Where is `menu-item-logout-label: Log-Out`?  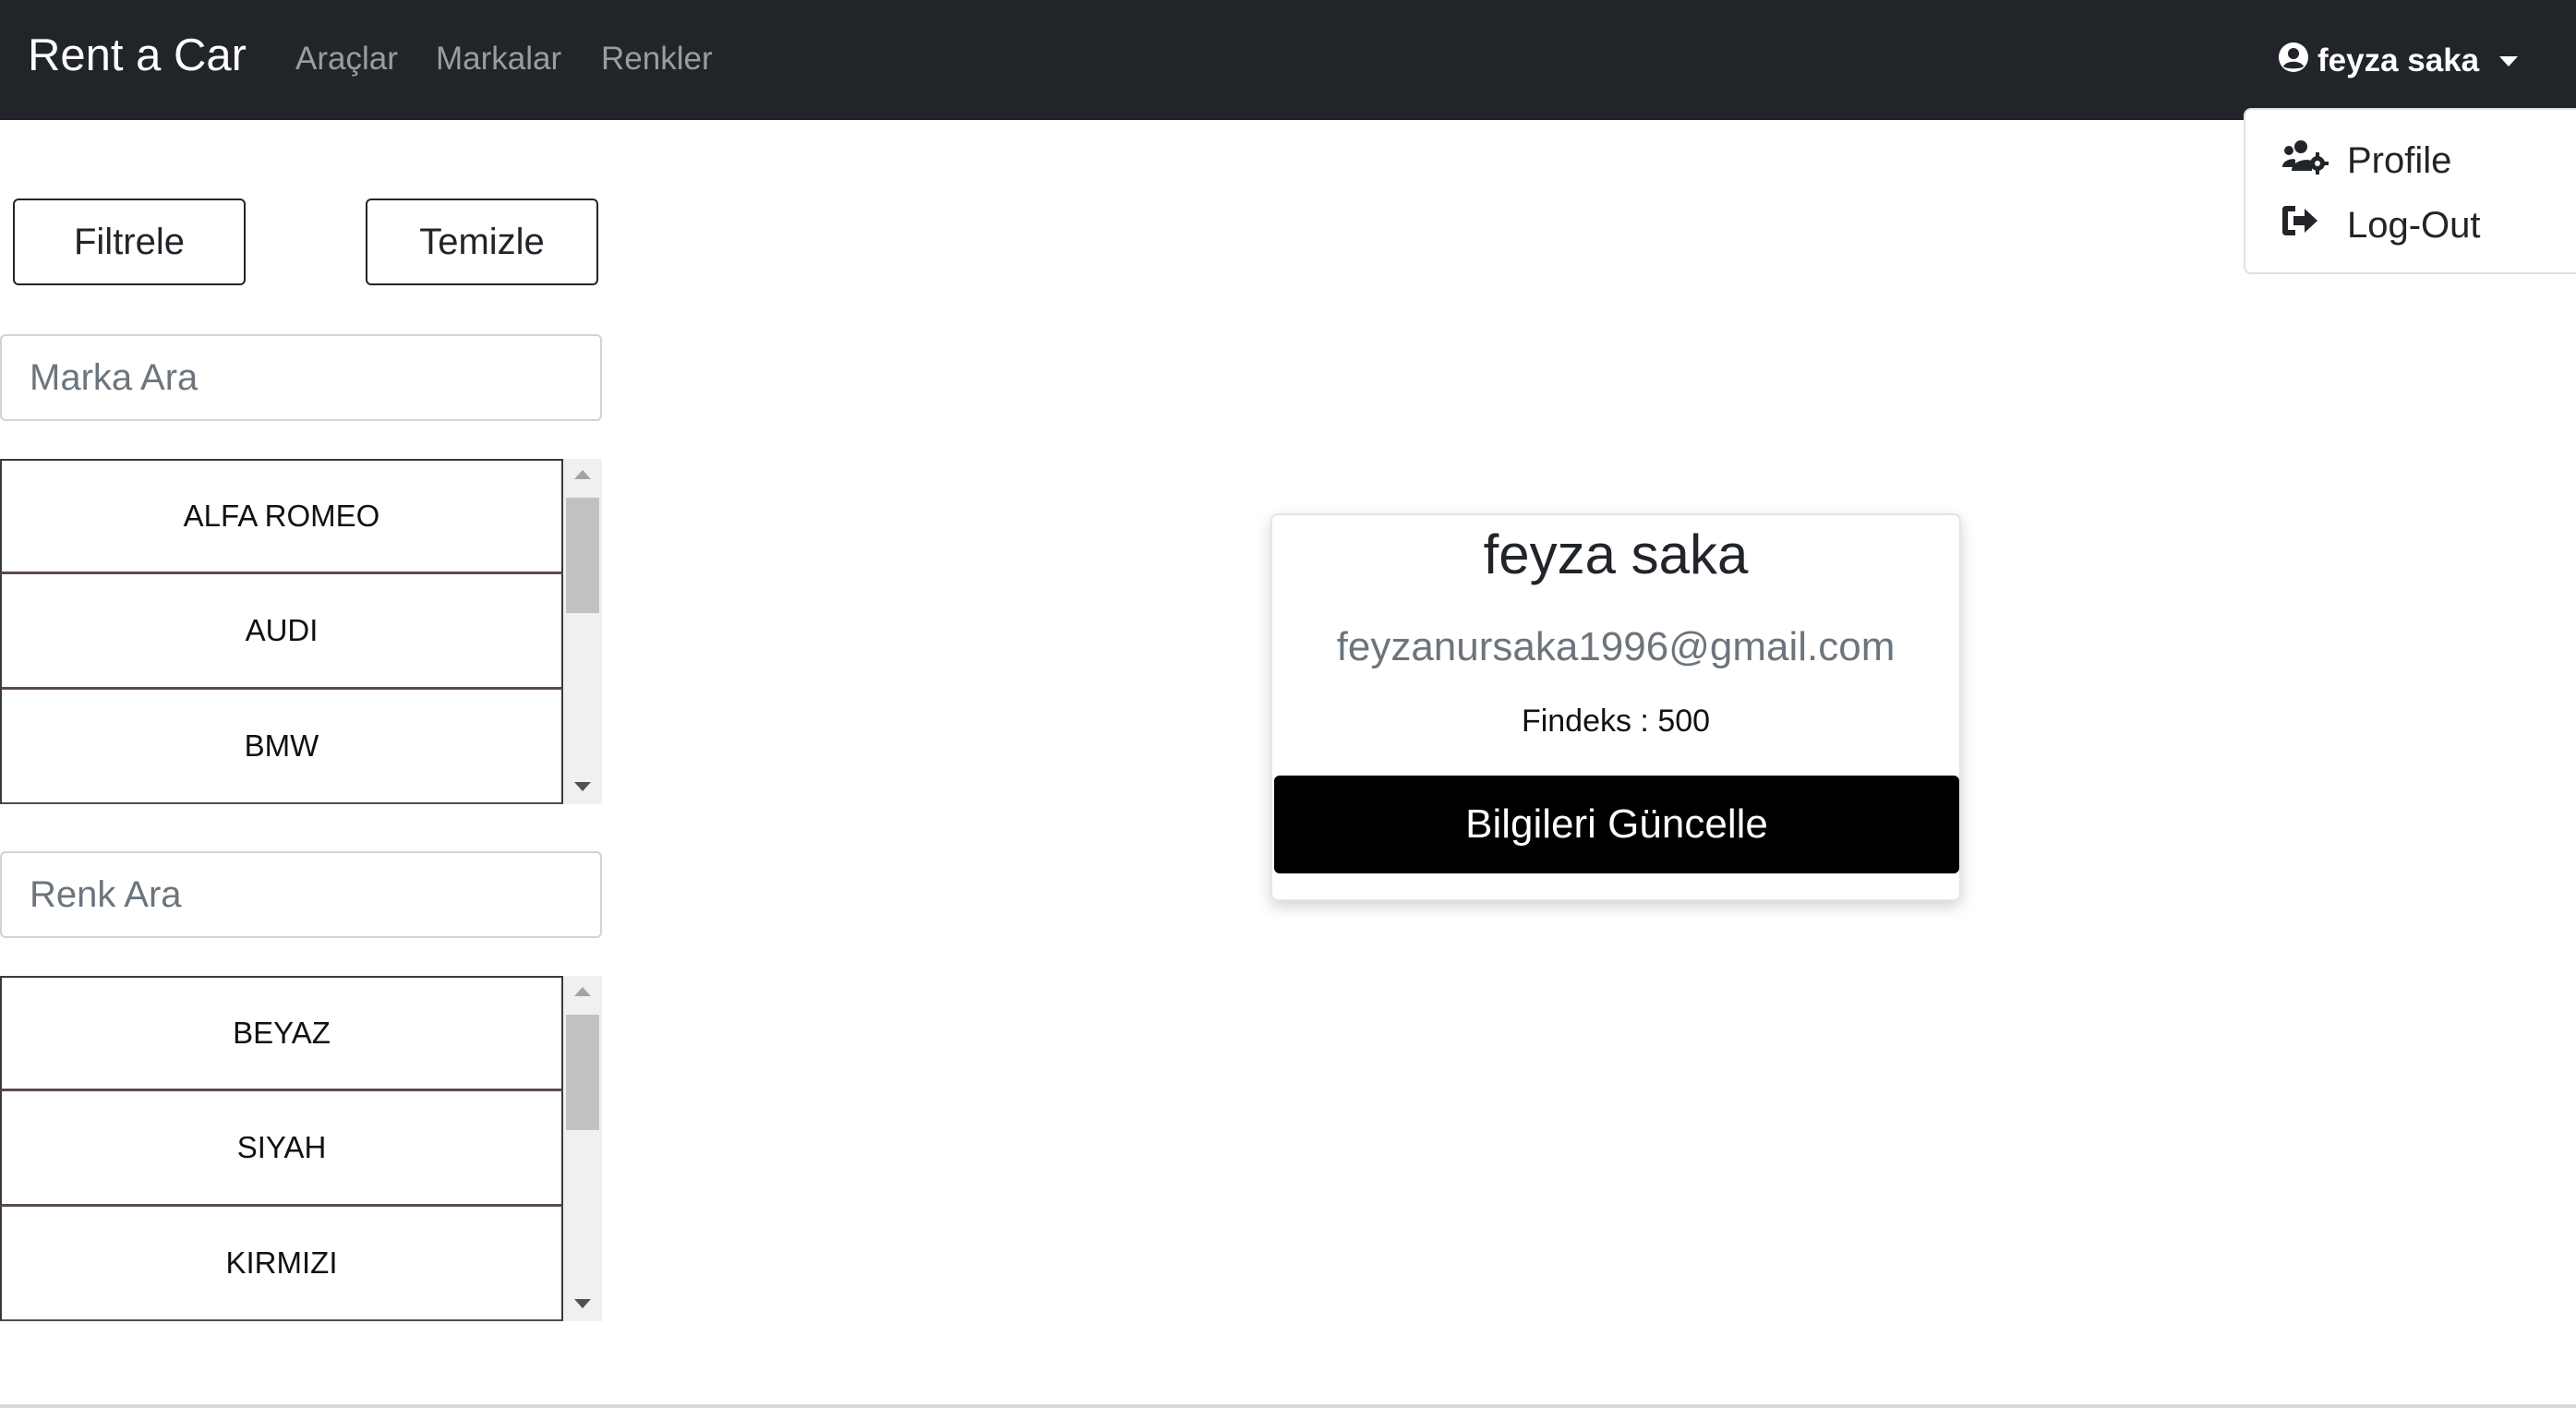
menu-item-logout-label: Log-Out is located at coordinates (2414, 225).